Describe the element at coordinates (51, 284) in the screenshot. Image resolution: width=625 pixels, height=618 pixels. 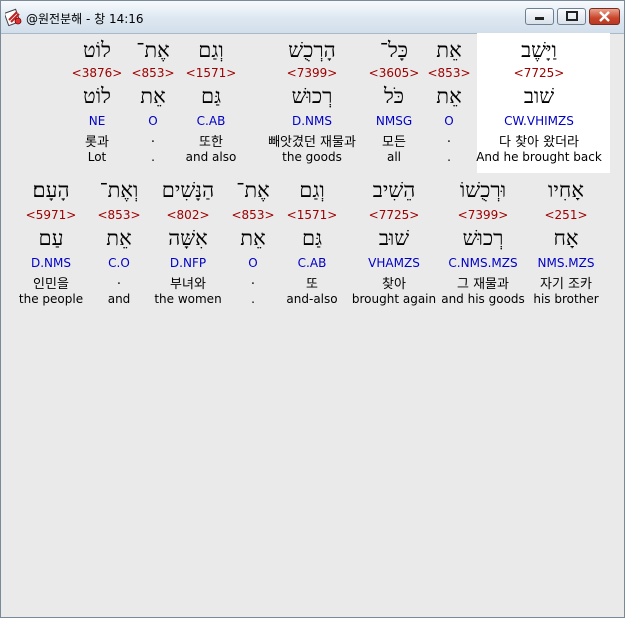
I see `korean-gloss: 인민을` at that location.